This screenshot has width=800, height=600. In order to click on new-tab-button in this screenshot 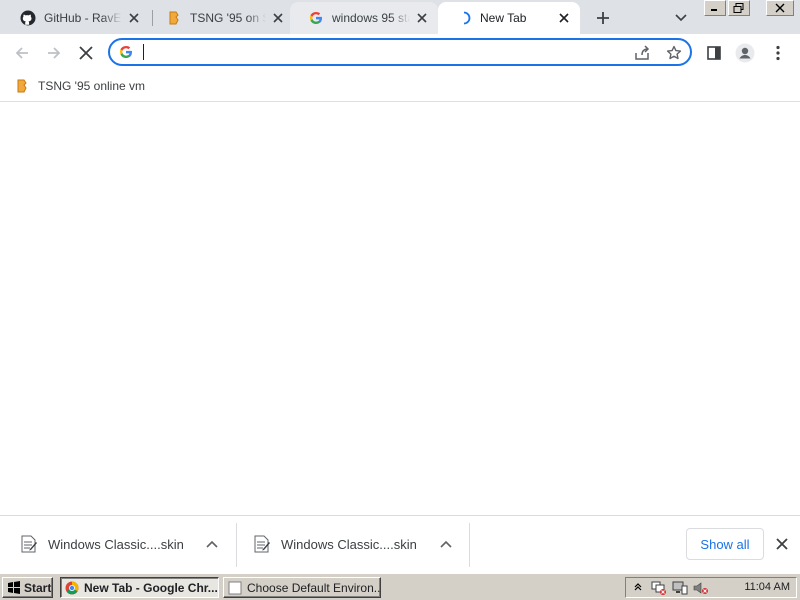, I will do `click(603, 18)`.